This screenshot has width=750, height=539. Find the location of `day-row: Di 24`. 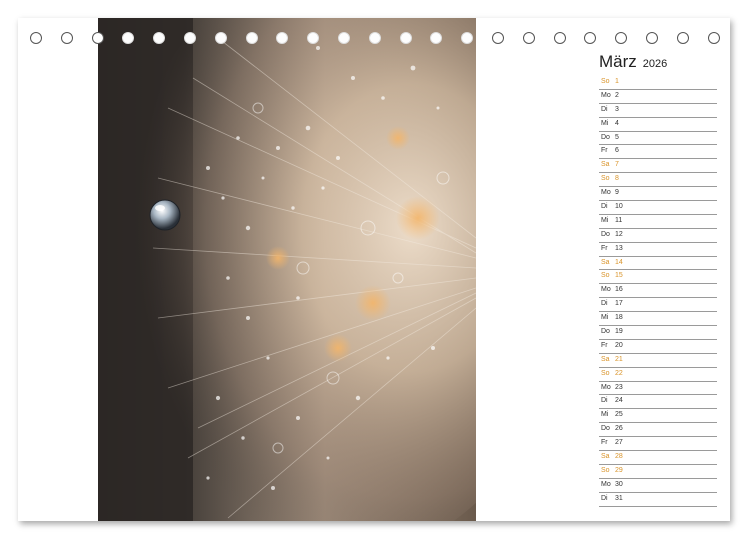

day-row: Di 24 is located at coordinates (658, 402).